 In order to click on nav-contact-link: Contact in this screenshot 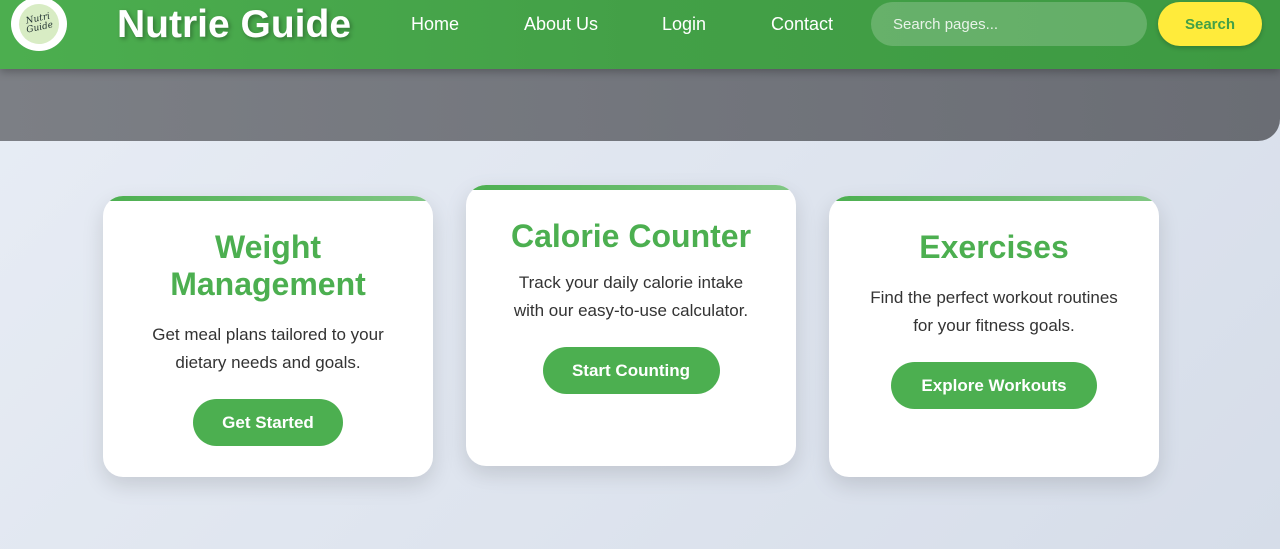, I will do `click(802, 24)`.